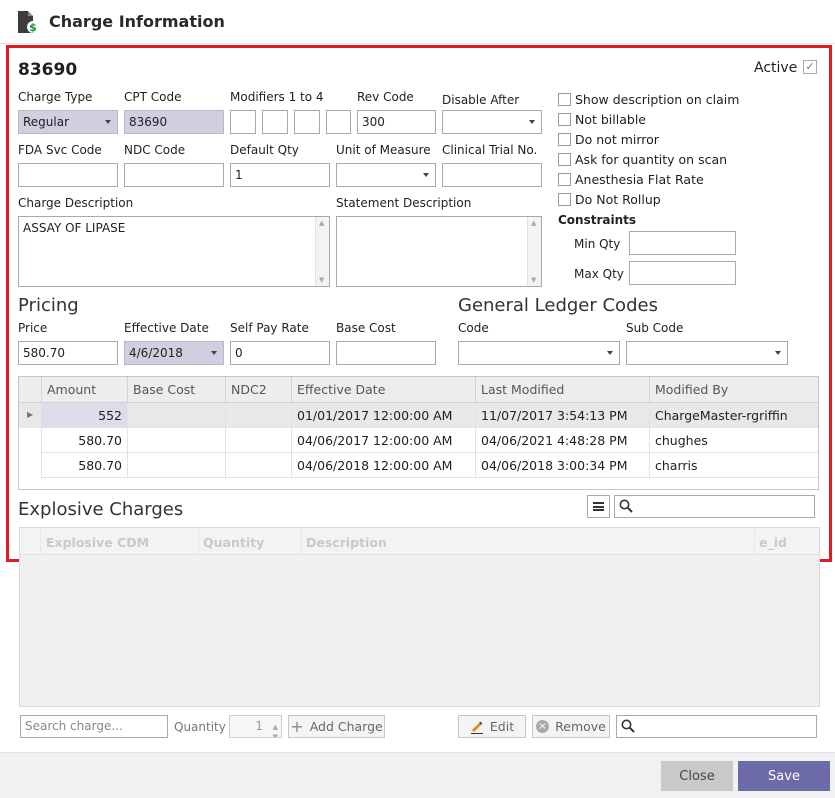 Image resolution: width=835 pixels, height=798 pixels. What do you see at coordinates (608, 139) in the screenshot?
I see `checkbox-do-not-mirror: Do not mirror` at bounding box center [608, 139].